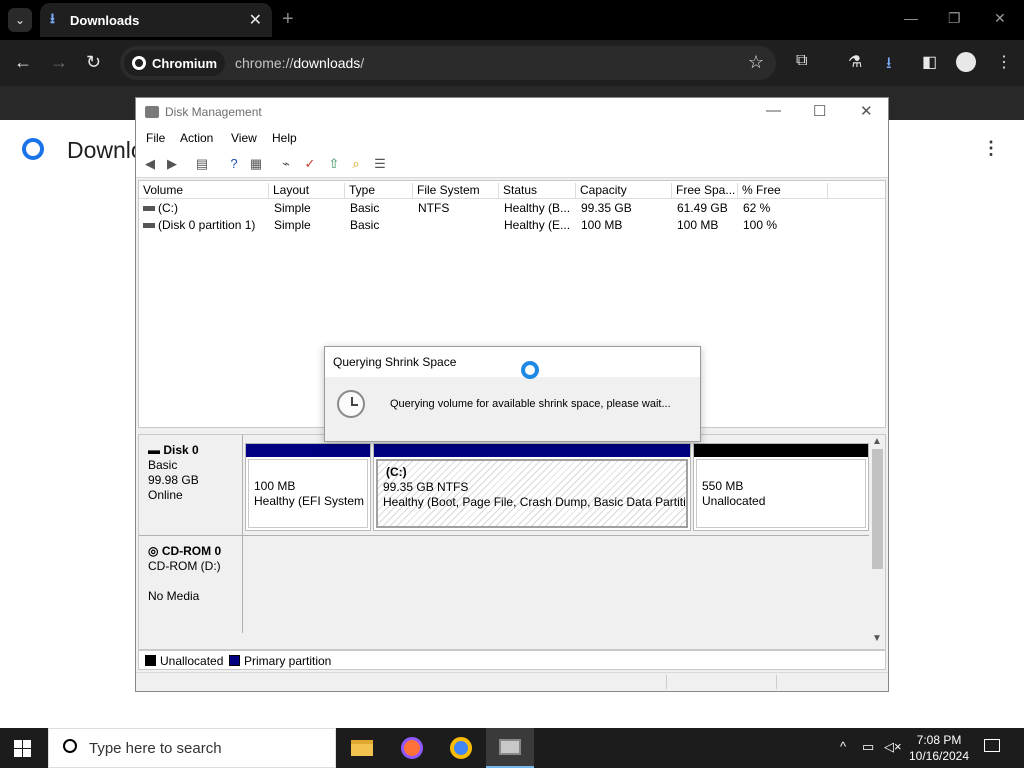  I want to click on scroll-down-icon: ▼, so click(877, 638).